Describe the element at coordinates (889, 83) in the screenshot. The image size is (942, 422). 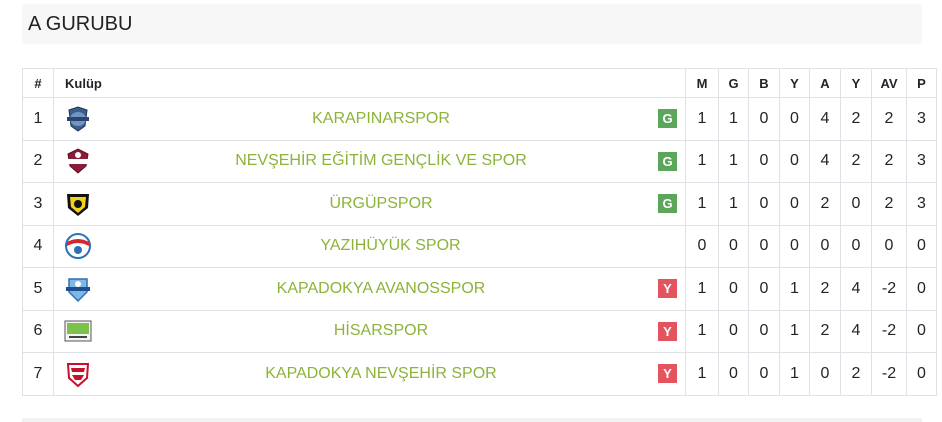
I see `header-goal-diff: AV` at that location.